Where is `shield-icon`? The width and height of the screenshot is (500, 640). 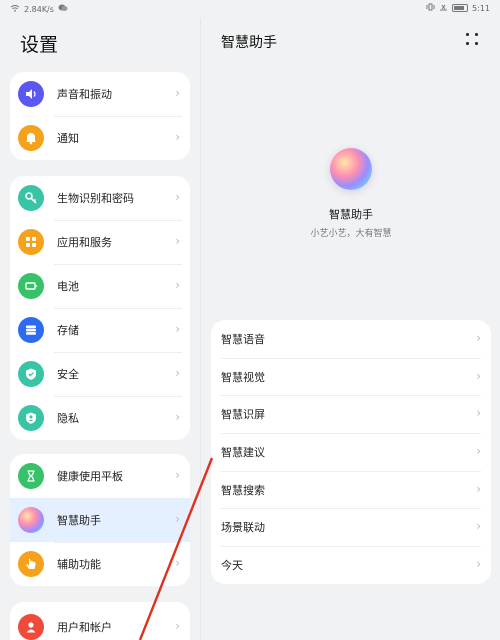
shield-icon is located at coordinates (31, 374).